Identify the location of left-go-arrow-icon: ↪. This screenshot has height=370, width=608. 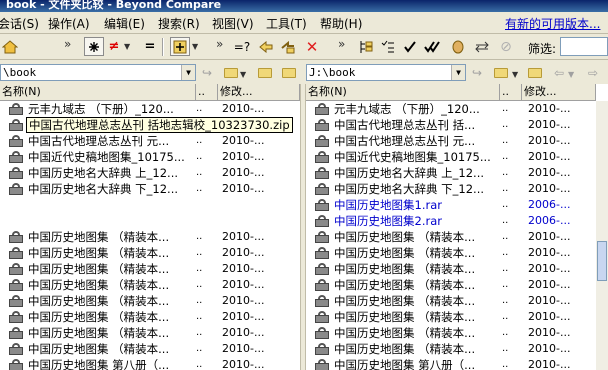
(207, 73).